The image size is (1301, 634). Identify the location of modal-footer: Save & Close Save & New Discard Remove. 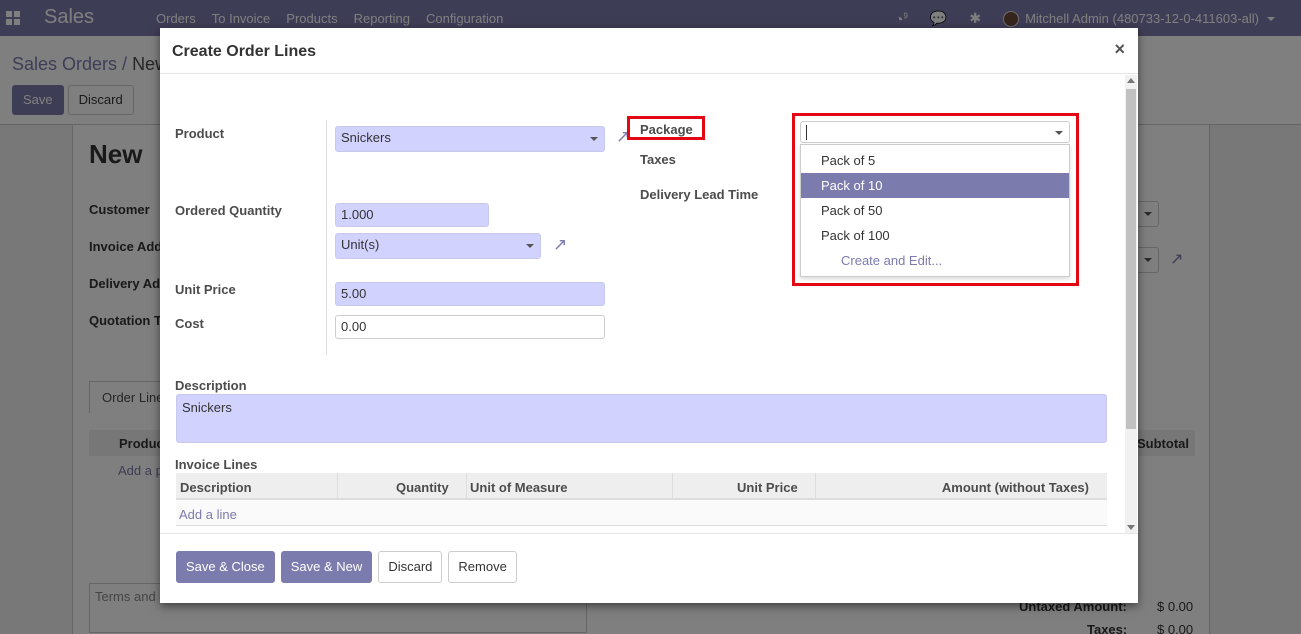
(649, 568).